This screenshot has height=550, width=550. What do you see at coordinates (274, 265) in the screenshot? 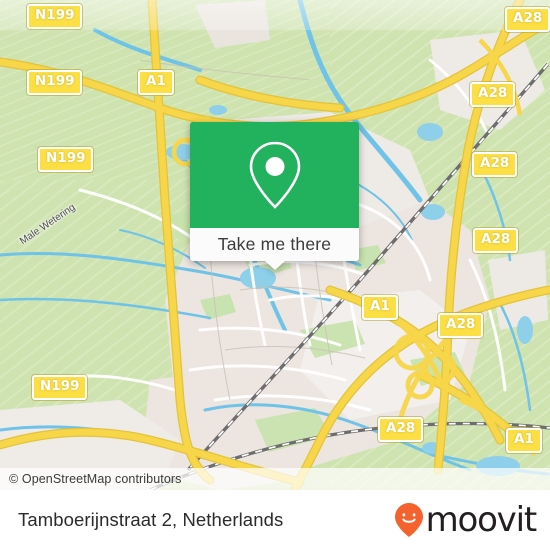
I see `popup-tail` at bounding box center [274, 265].